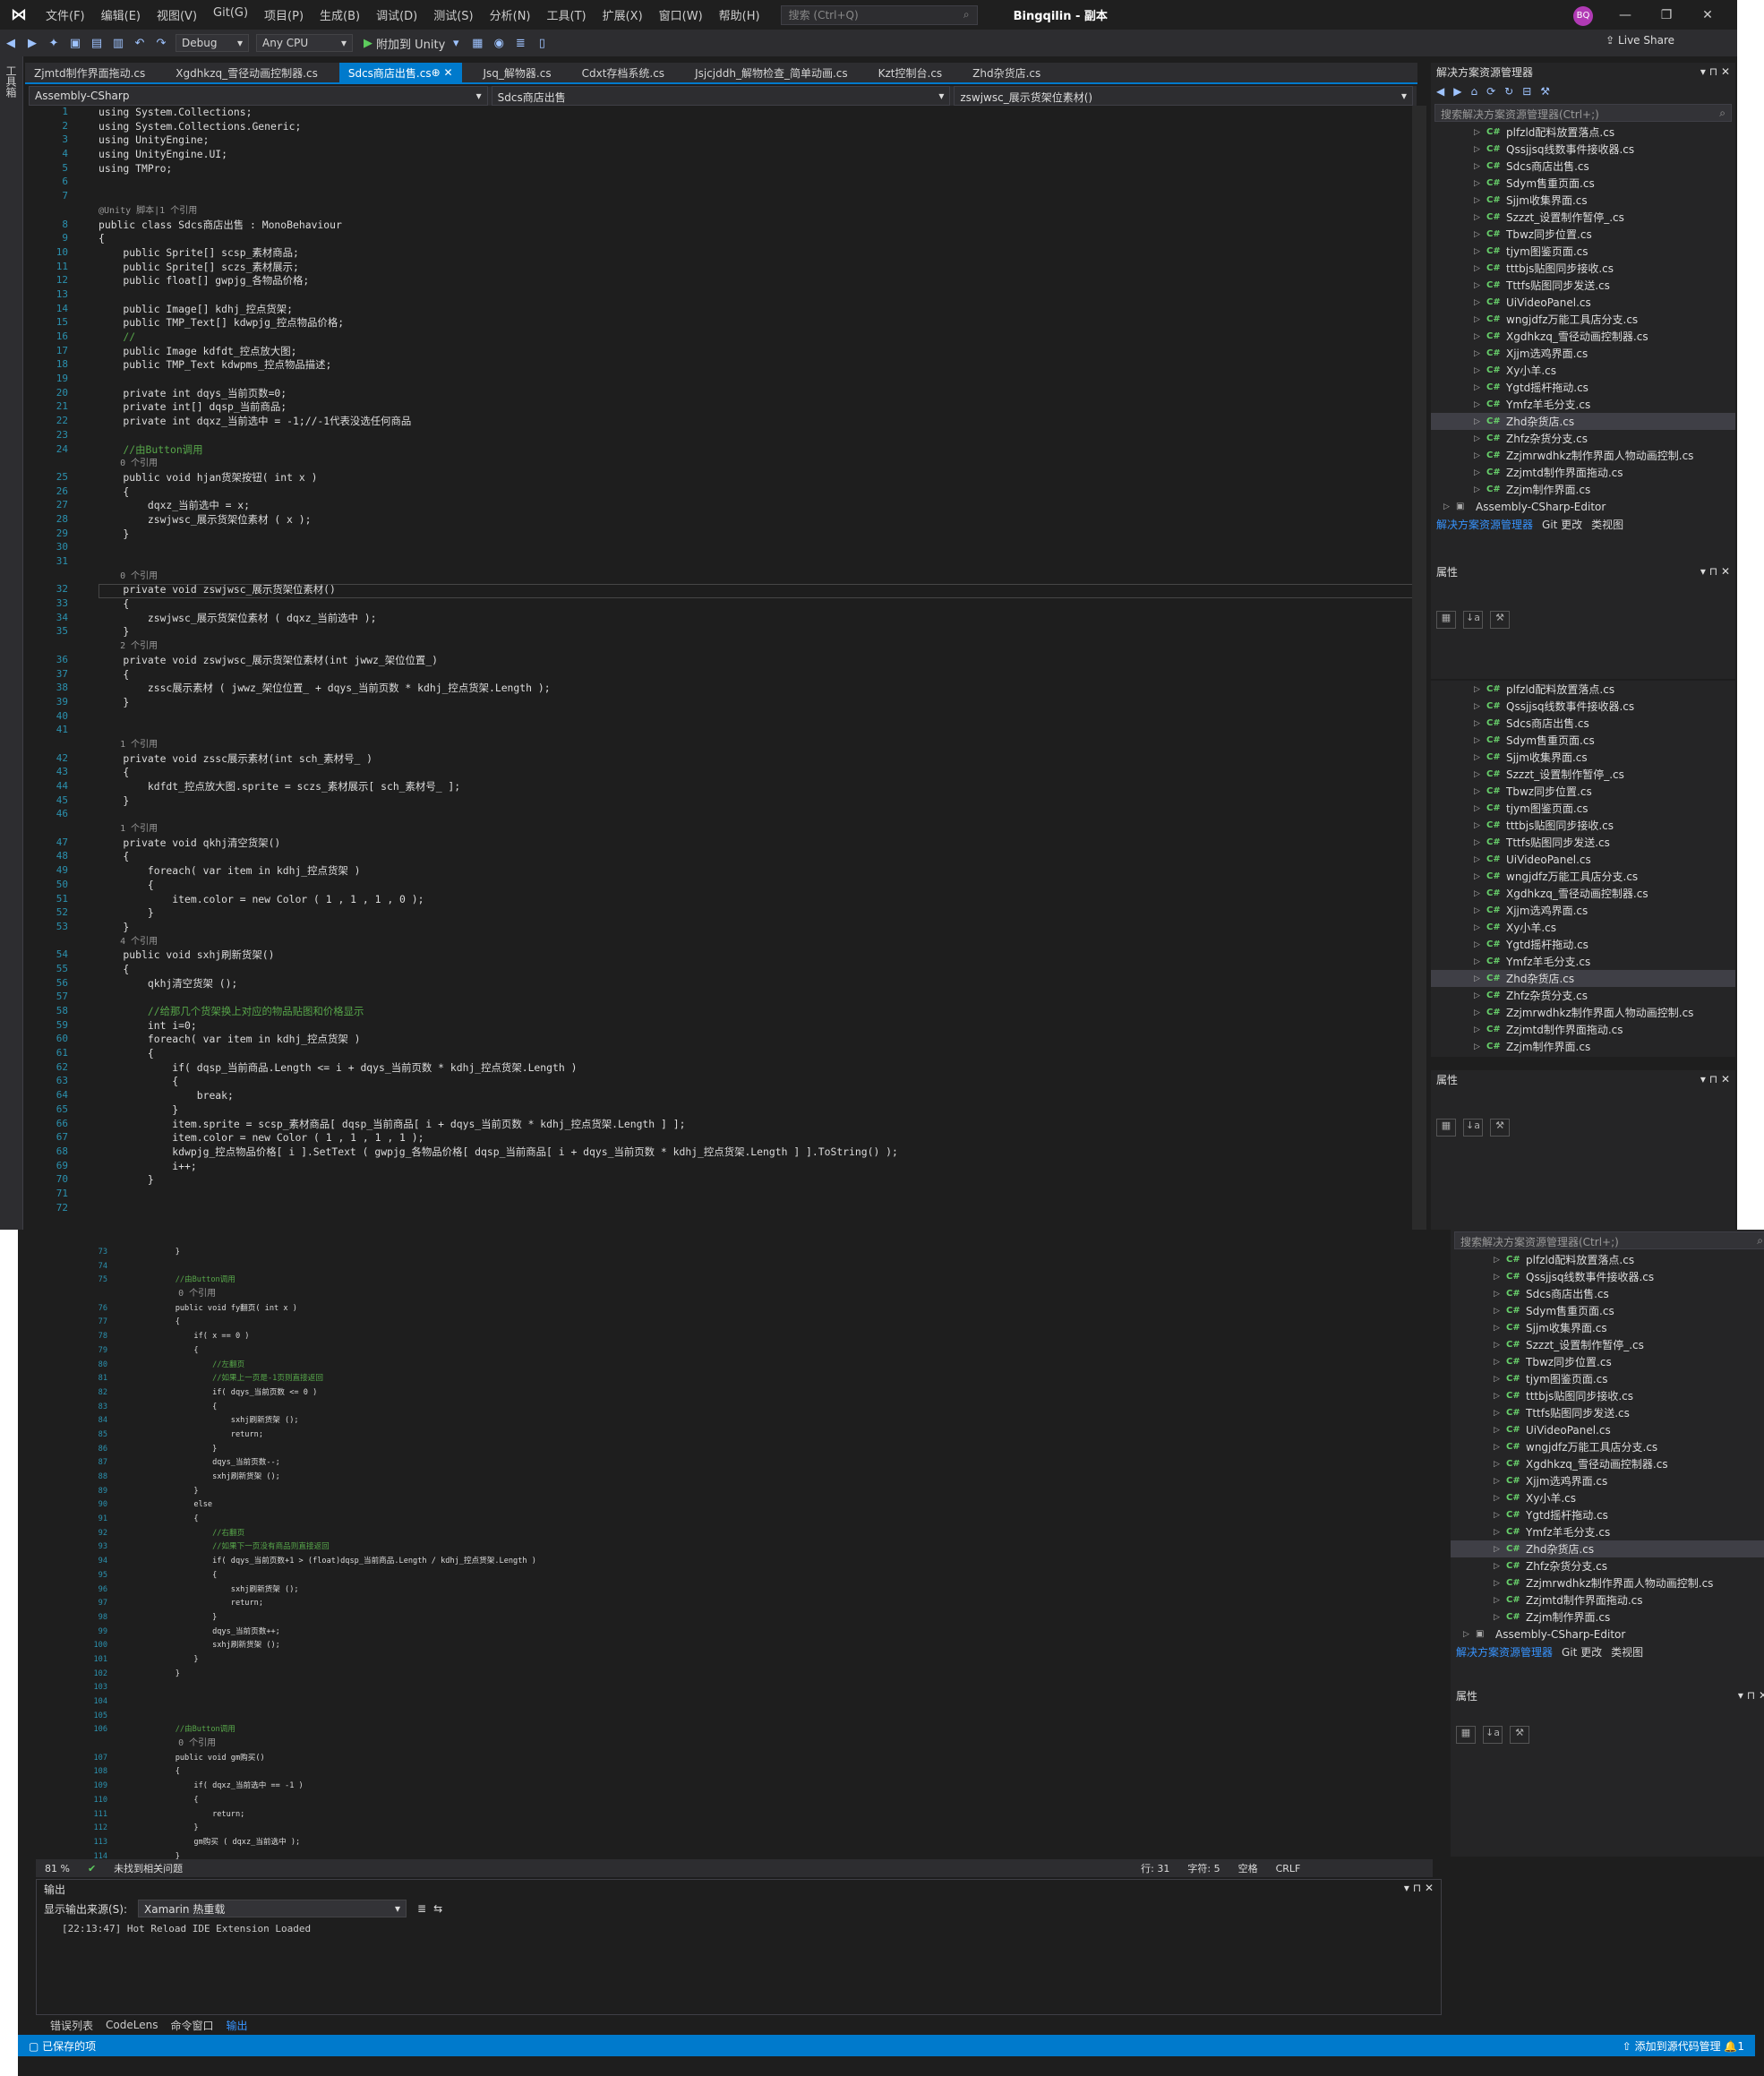  I want to click on issues-status: 未找到相关问题, so click(148, 1868).